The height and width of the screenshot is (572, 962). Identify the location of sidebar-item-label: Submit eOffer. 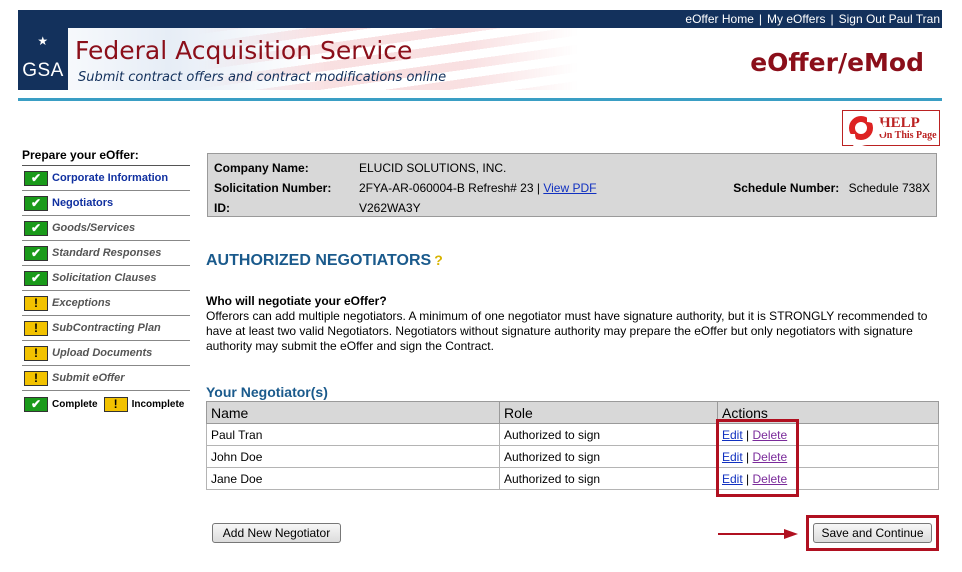
(88, 378).